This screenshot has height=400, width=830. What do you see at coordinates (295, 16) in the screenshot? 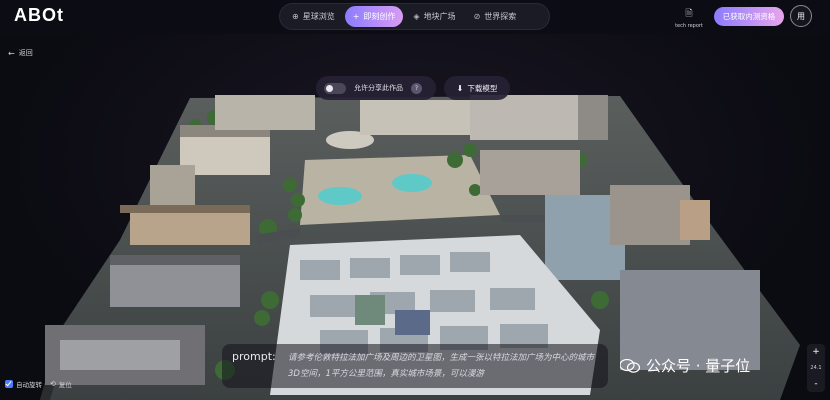
I see `globe-icon: ⊕` at bounding box center [295, 16].